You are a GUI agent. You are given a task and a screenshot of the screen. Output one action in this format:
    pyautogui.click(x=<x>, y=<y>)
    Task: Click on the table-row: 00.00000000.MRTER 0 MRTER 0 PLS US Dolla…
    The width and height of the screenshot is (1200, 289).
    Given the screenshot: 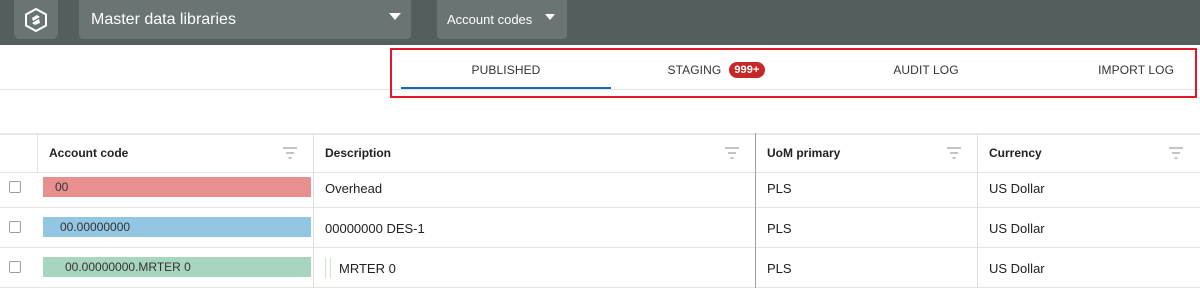 What is the action you would take?
    pyautogui.click(x=600, y=268)
    